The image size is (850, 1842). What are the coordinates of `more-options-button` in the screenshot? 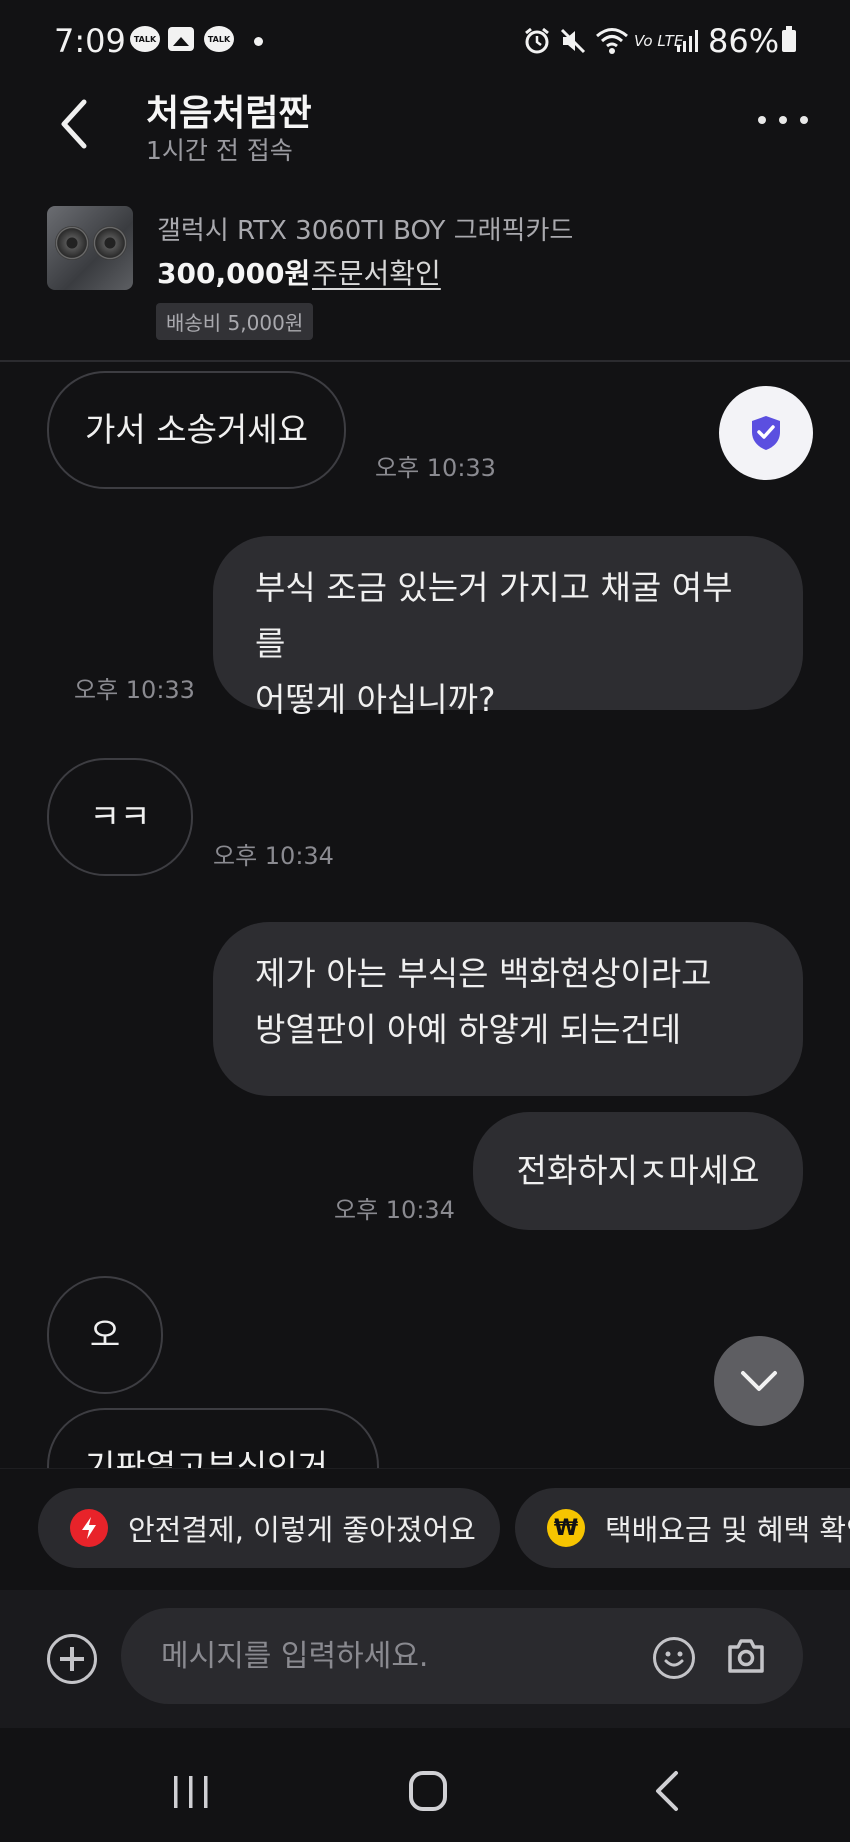 It's located at (783, 121).